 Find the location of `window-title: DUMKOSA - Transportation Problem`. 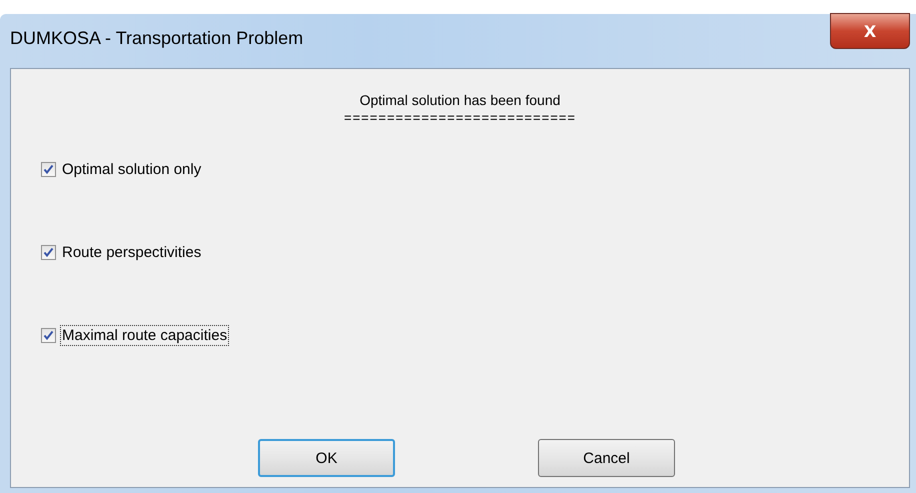

window-title: DUMKOSA - Transportation Problem is located at coordinates (157, 38).